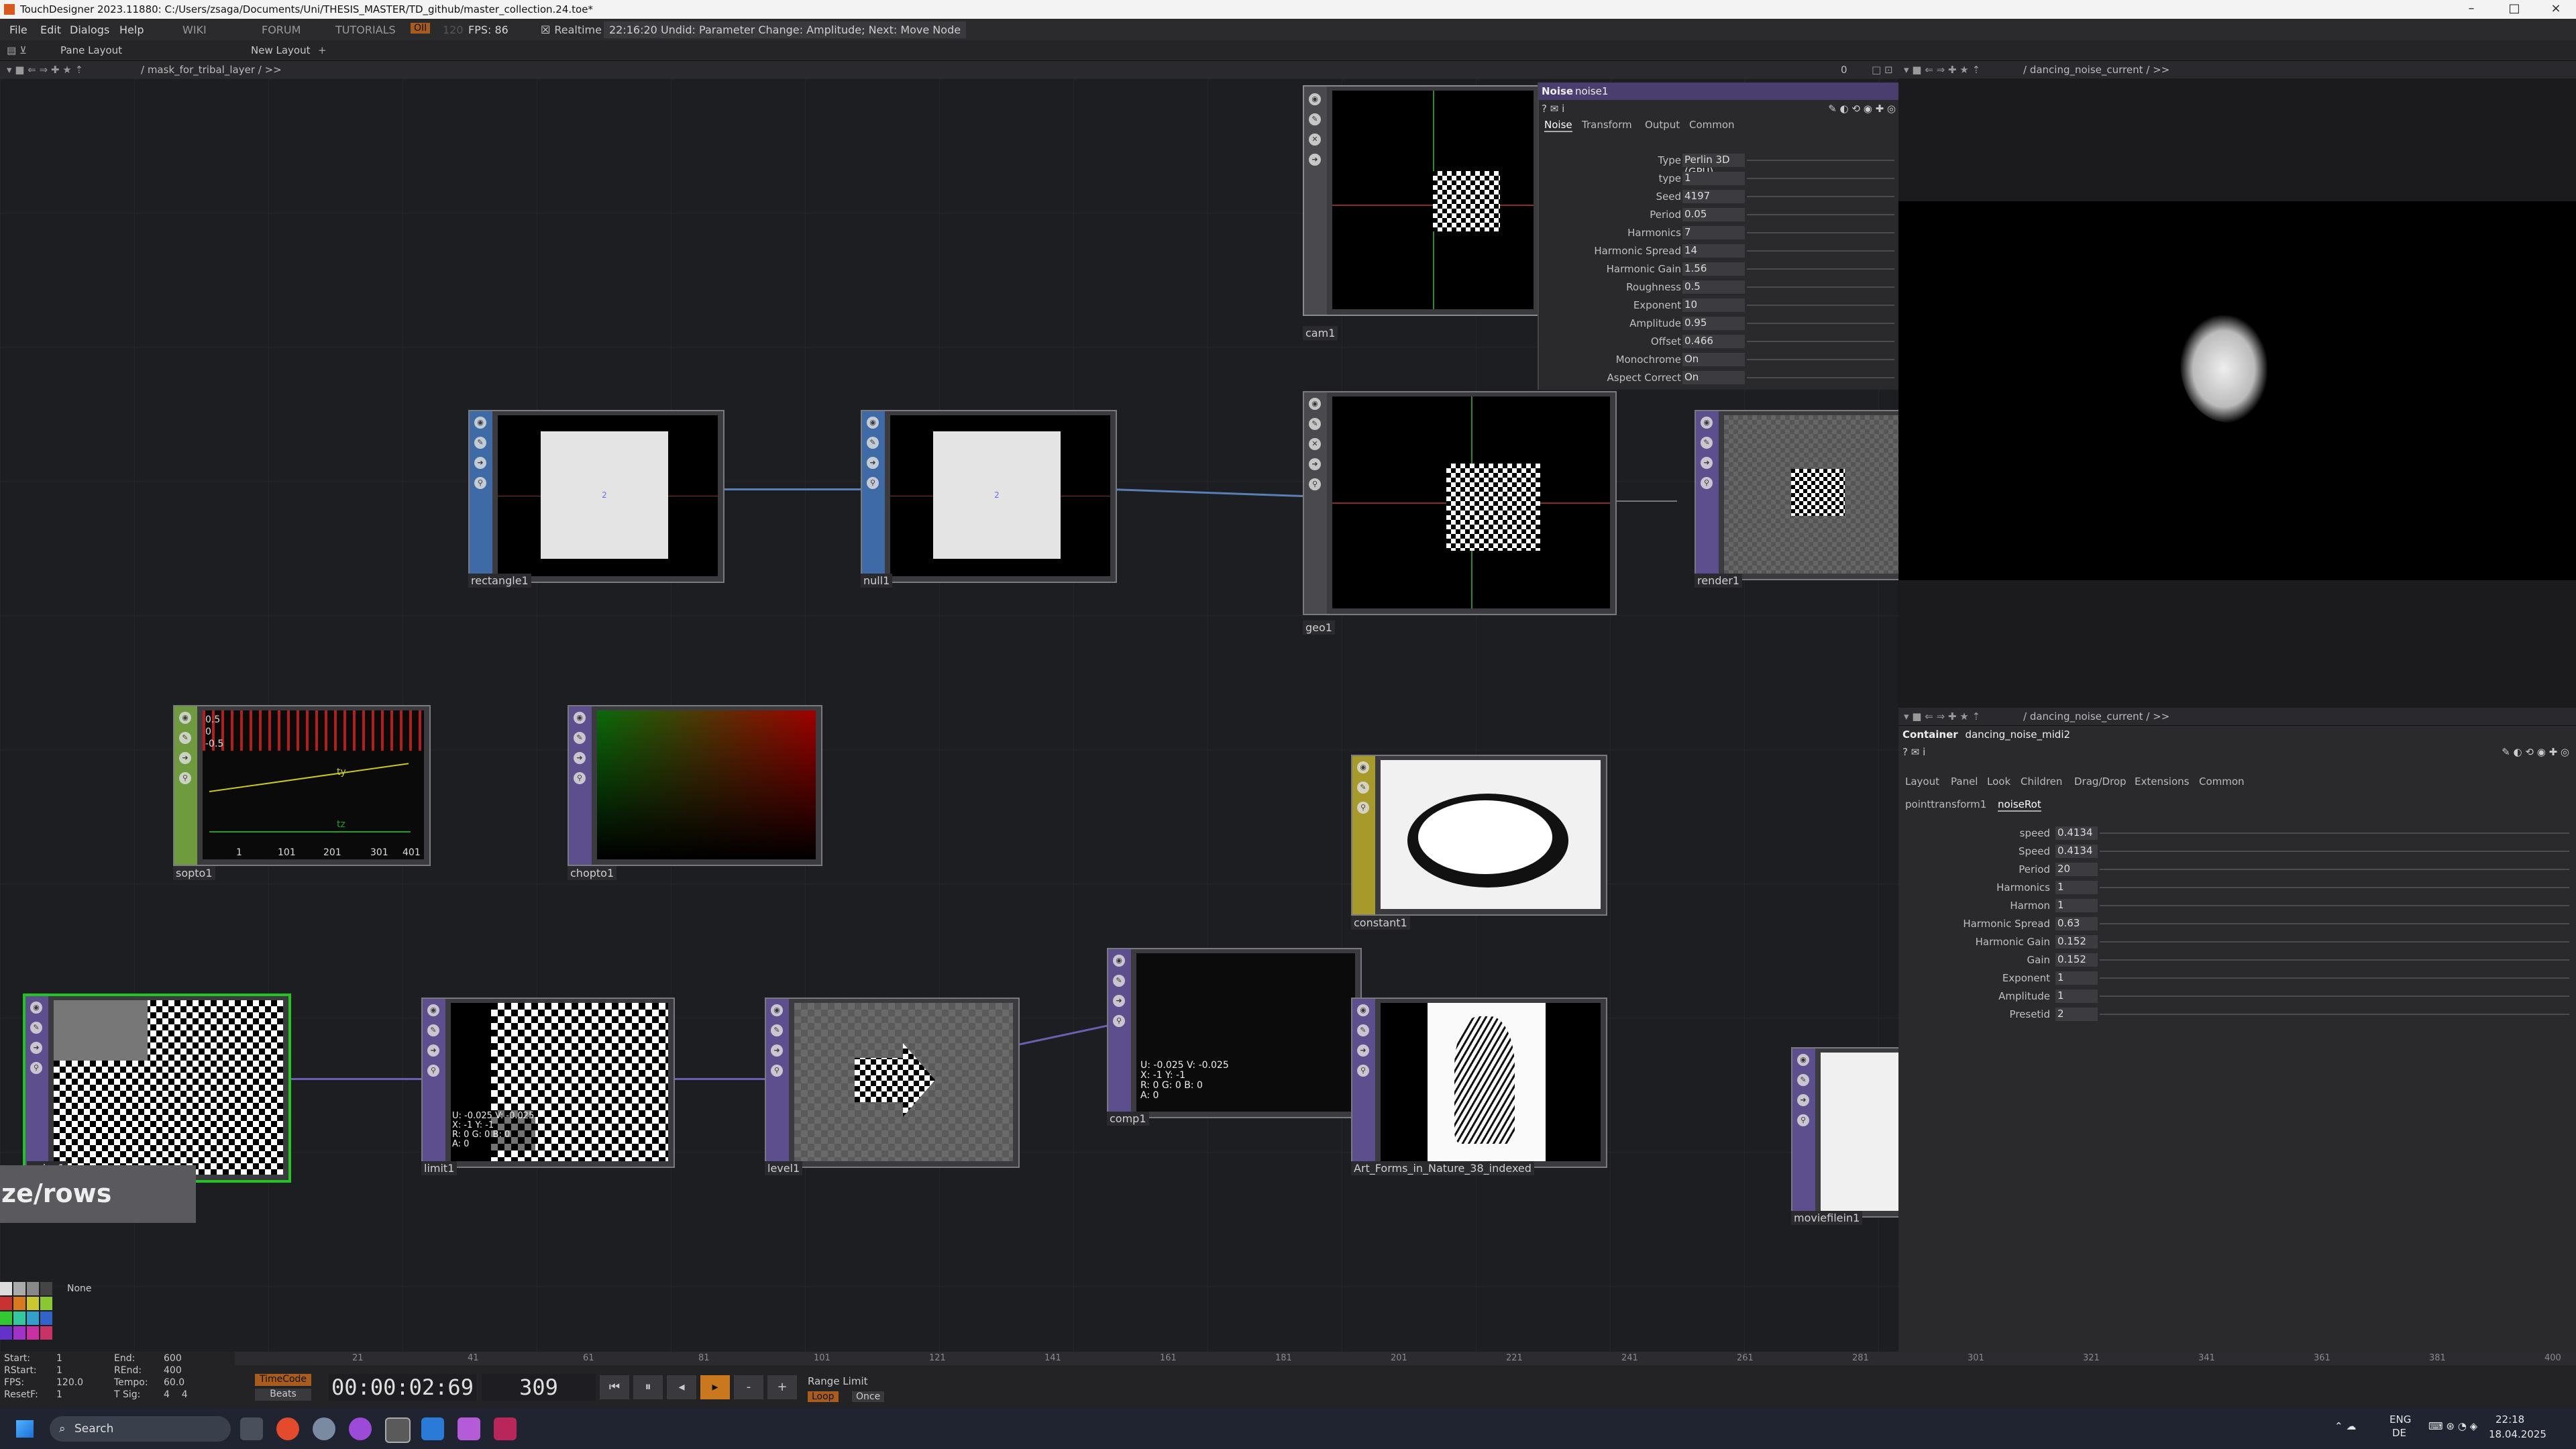  What do you see at coordinates (421, 28) in the screenshot?
I see `perform-mode-badge: OII` at bounding box center [421, 28].